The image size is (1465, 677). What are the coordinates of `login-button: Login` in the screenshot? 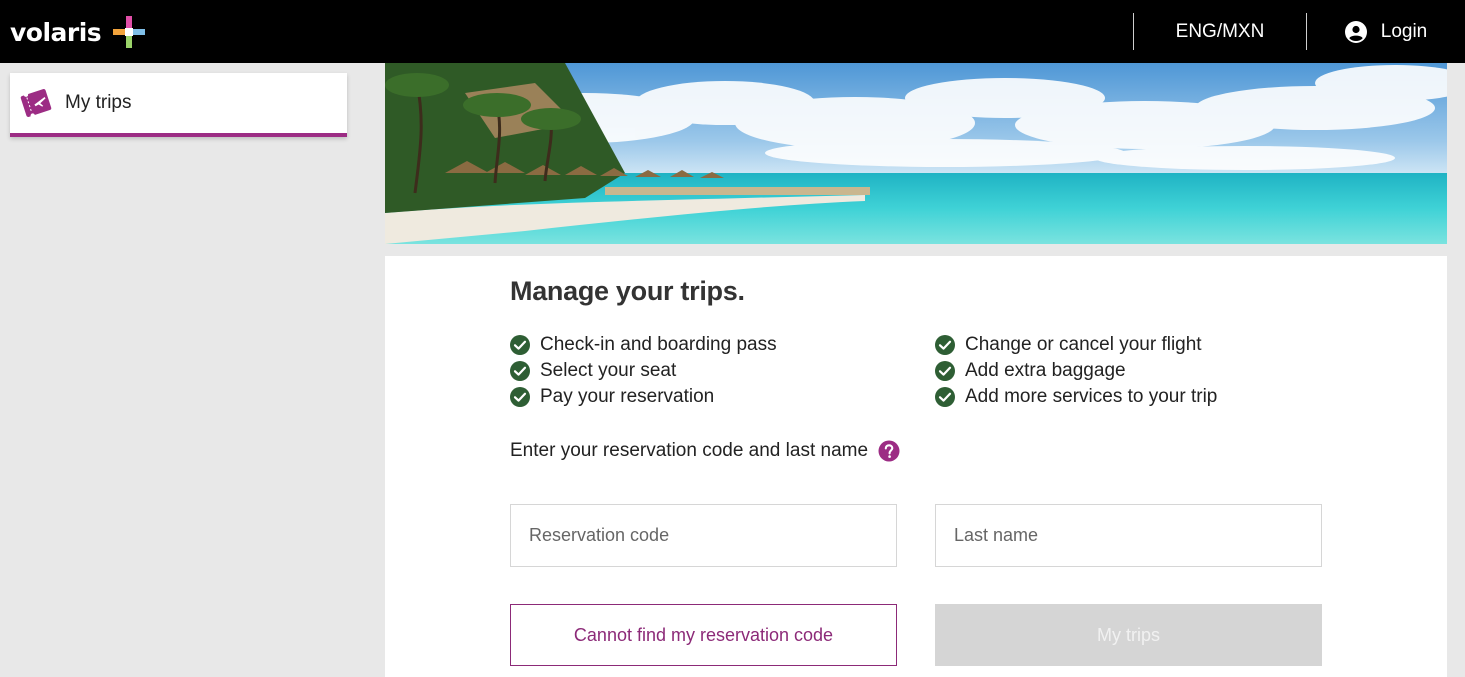 It's located at (1386, 31).